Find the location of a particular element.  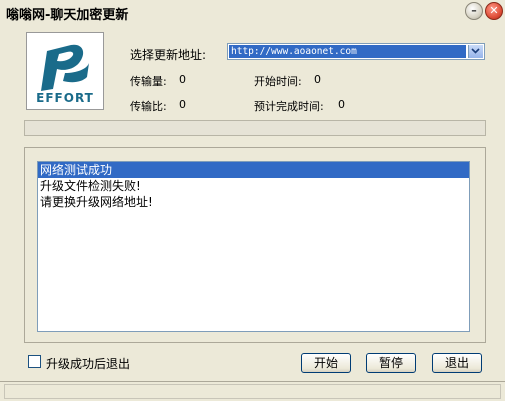

estimated-finish-value: 0 is located at coordinates (341, 104).